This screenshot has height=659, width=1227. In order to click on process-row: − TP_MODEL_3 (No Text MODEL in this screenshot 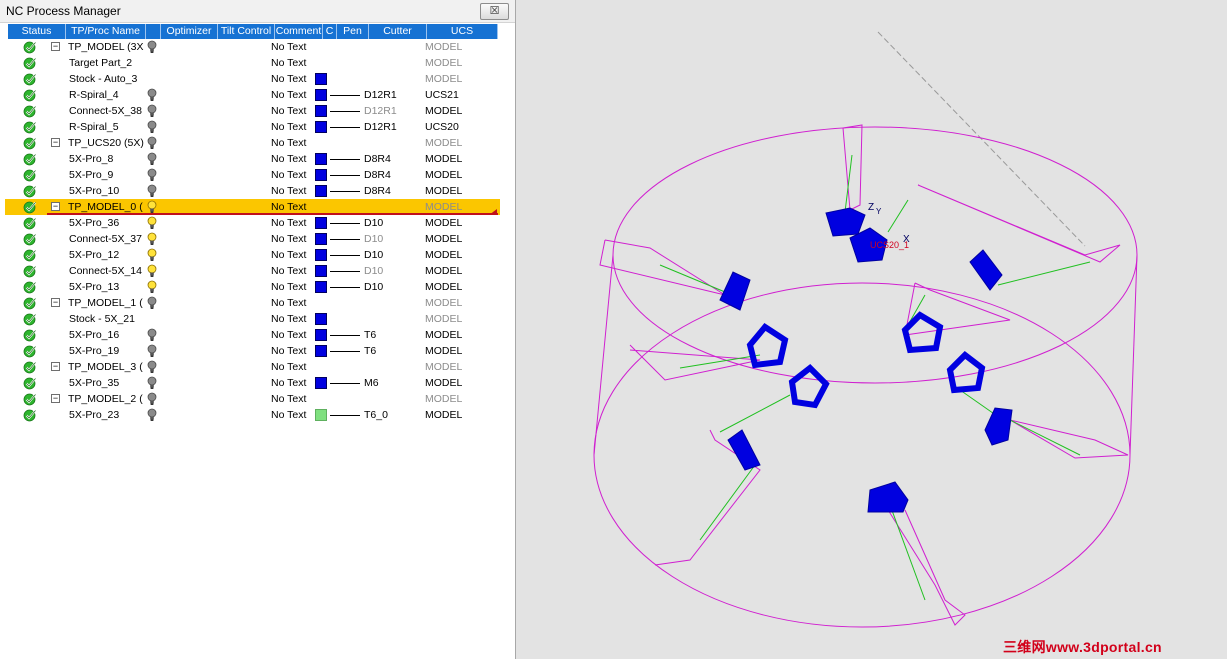, I will do `click(252, 367)`.